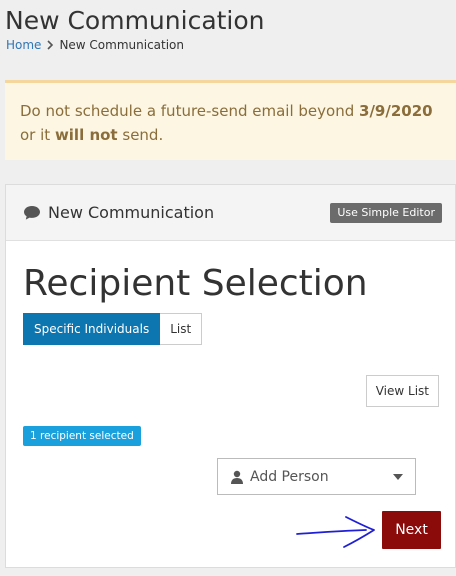 The width and height of the screenshot is (456, 576). What do you see at coordinates (237, 477) in the screenshot?
I see `person-icon` at bounding box center [237, 477].